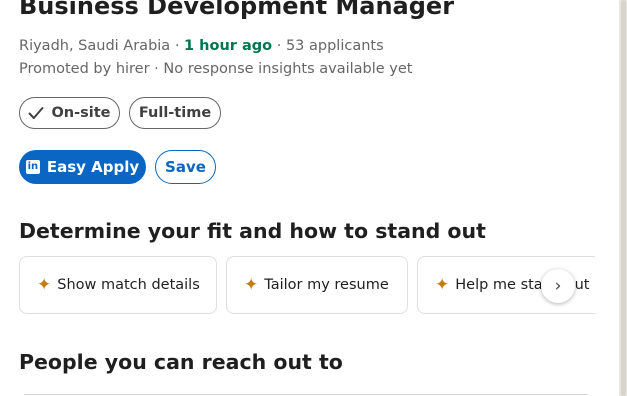 This screenshot has height=396, width=627. I want to click on applicant-count: 53 applicants, so click(334, 46).